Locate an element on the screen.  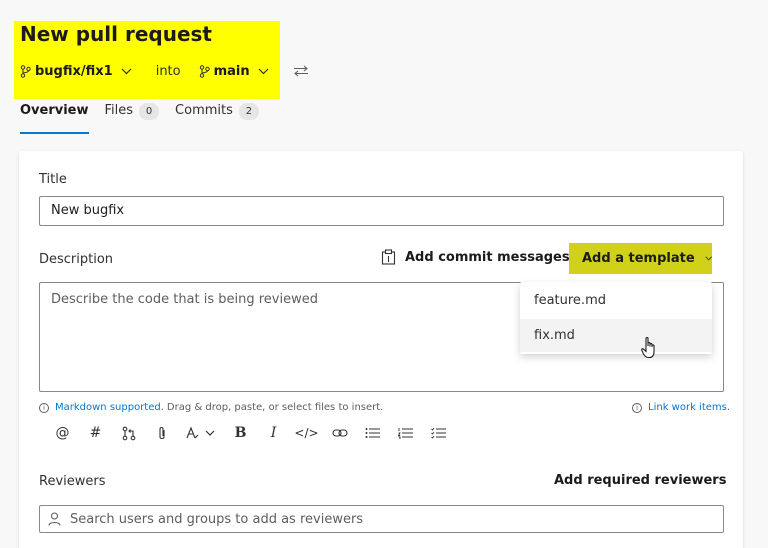
source-branch-label: bugfix/fix1 is located at coordinates (74, 71).